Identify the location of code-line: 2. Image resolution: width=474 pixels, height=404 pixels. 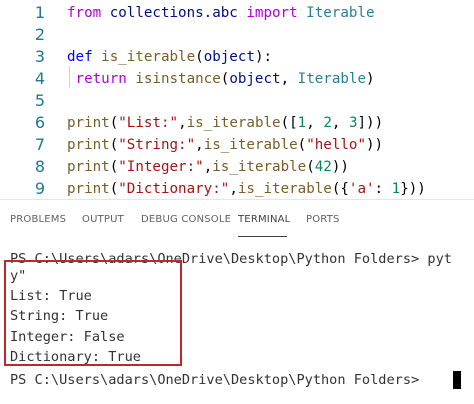
(237, 35).